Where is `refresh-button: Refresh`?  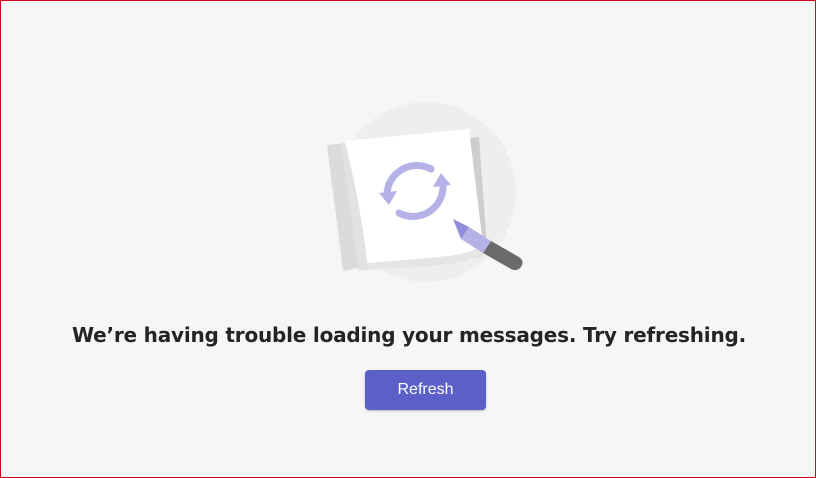 refresh-button: Refresh is located at coordinates (425, 390).